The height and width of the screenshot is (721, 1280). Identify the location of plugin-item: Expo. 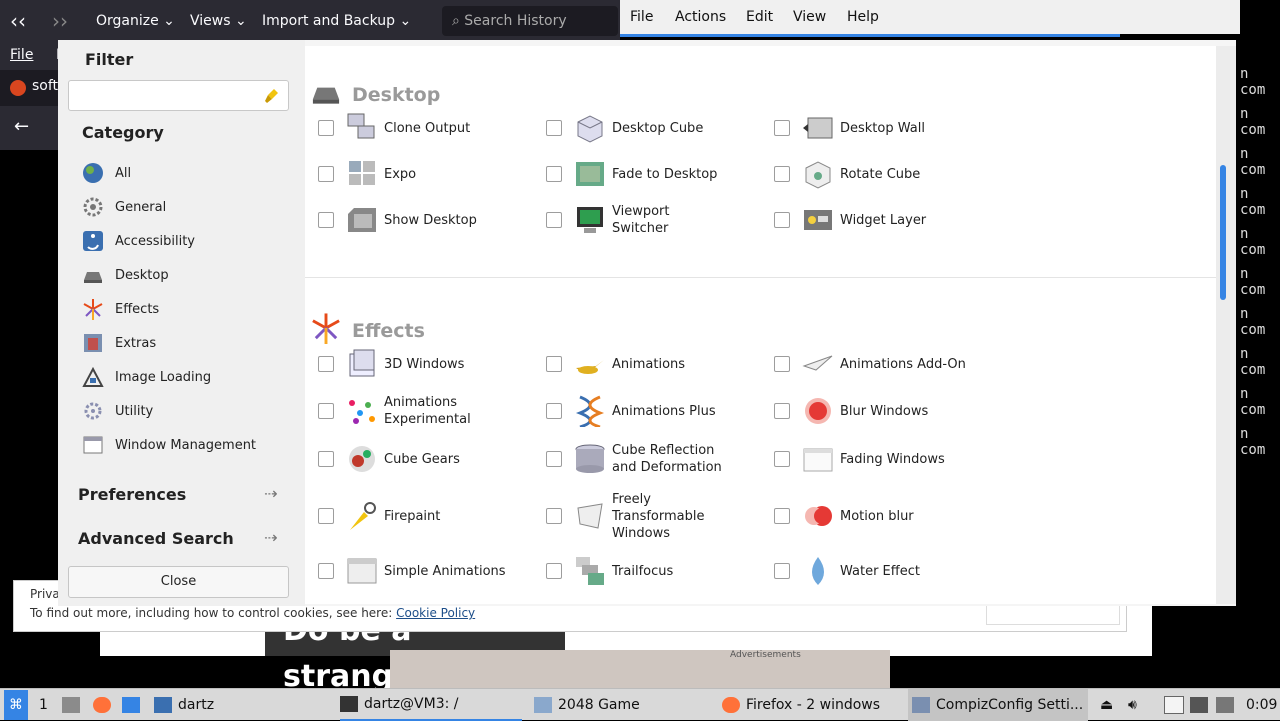
(428, 174).